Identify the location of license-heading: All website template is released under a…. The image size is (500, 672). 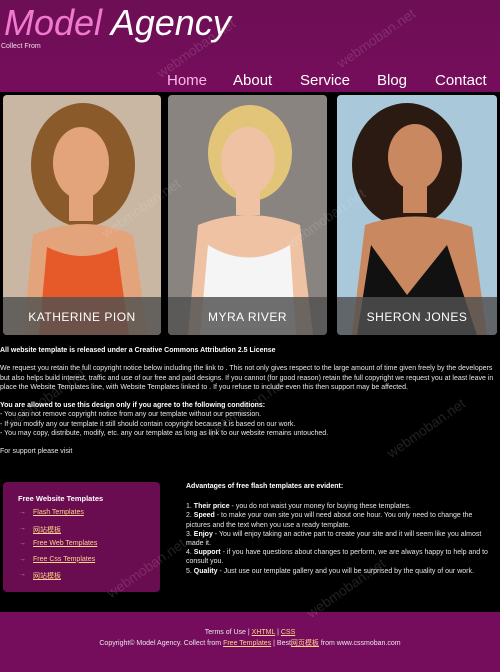
(138, 350).